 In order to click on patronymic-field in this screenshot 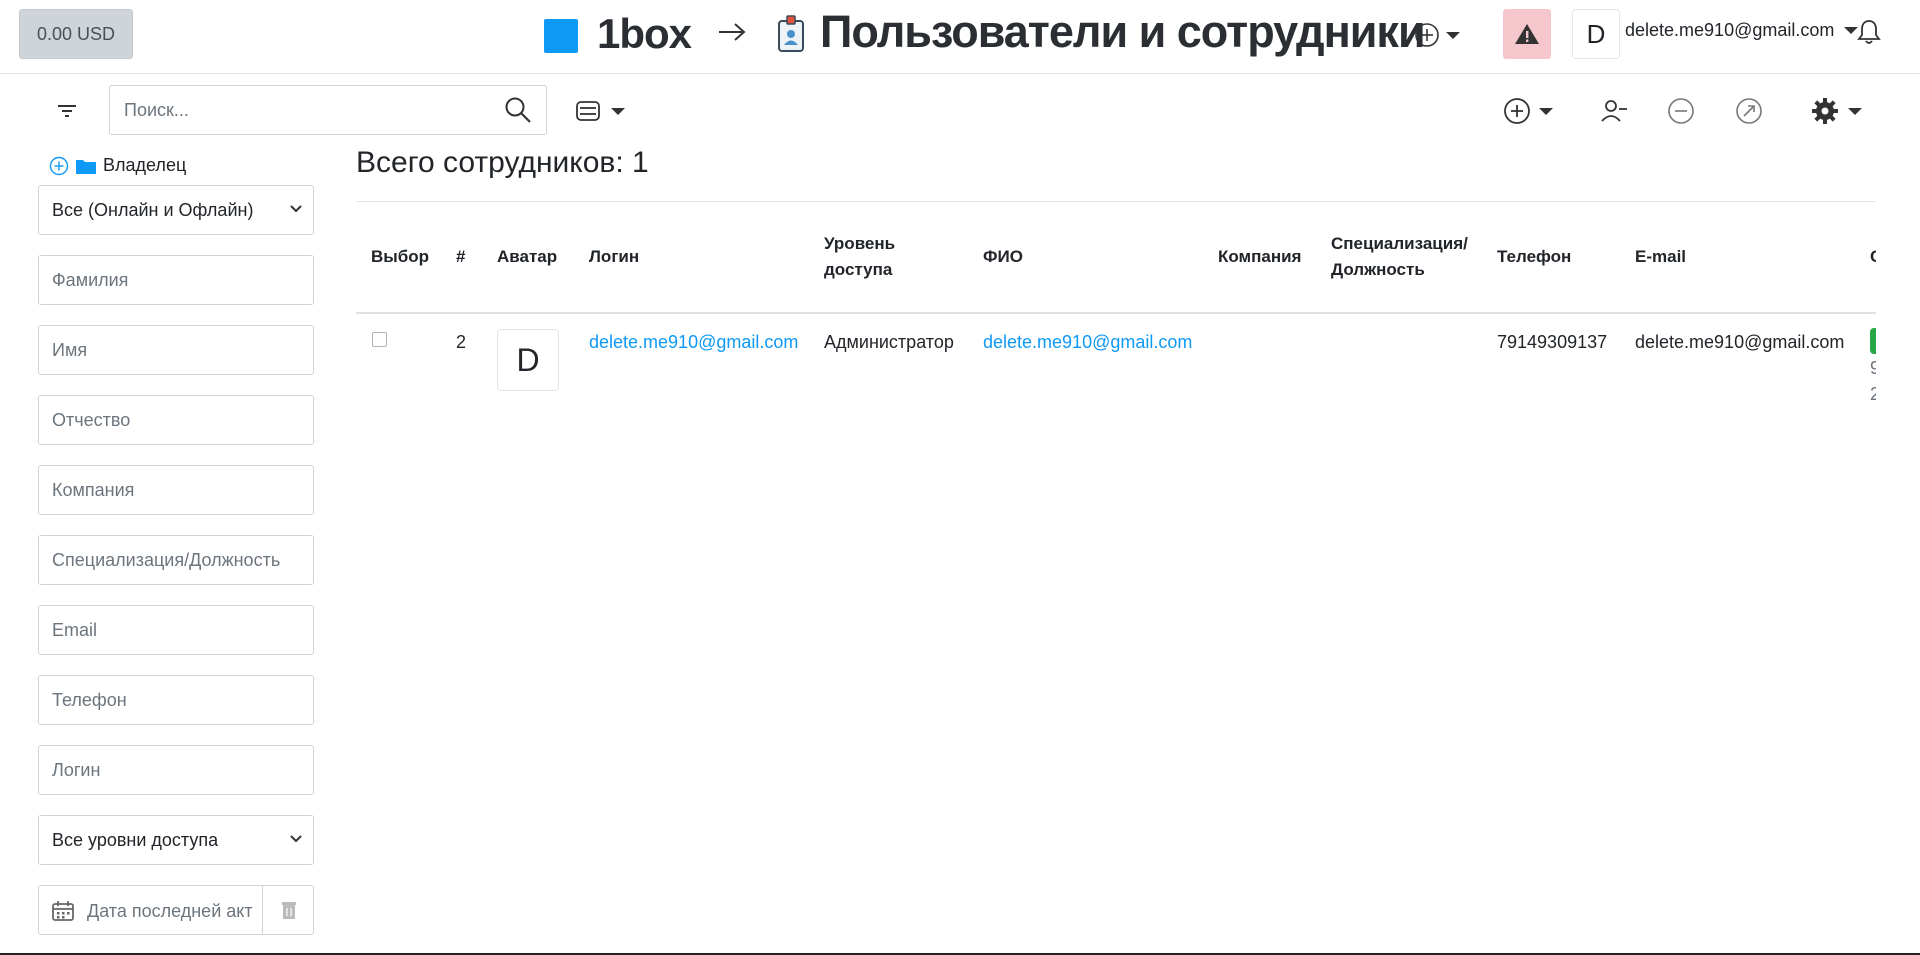, I will do `click(176, 420)`.